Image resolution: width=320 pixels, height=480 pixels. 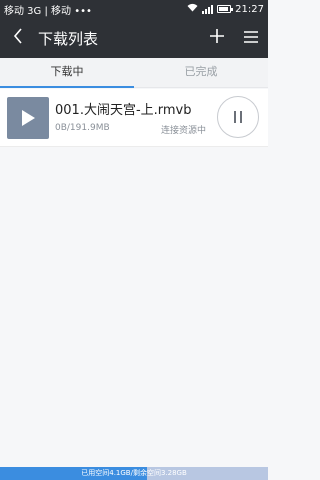 I want to click on pause-icon, so click(x=238, y=117).